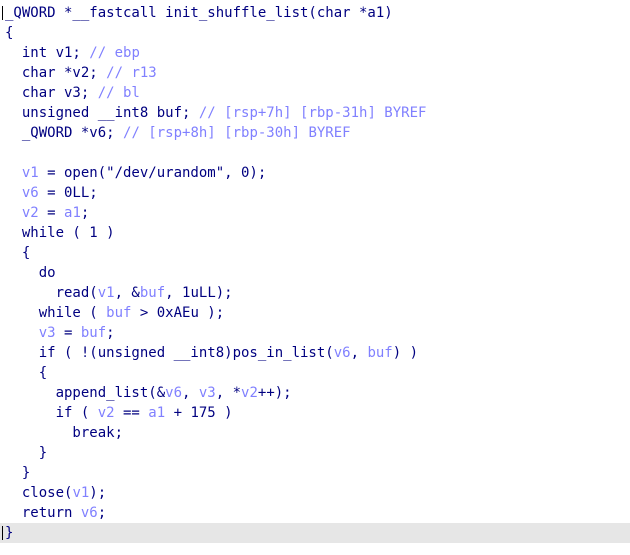 This screenshot has height=555, width=630. I want to click on code-token: close(, so click(39, 493).